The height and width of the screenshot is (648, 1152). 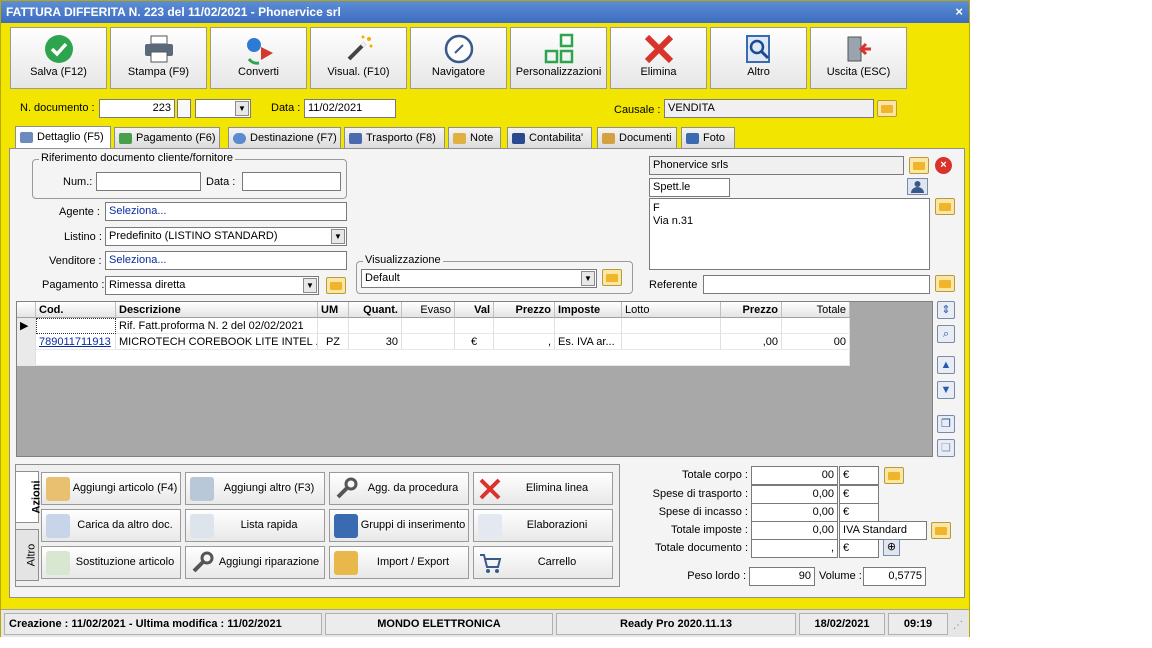 What do you see at coordinates (458, 58) in the screenshot?
I see `navigator-button: Navigatore` at bounding box center [458, 58].